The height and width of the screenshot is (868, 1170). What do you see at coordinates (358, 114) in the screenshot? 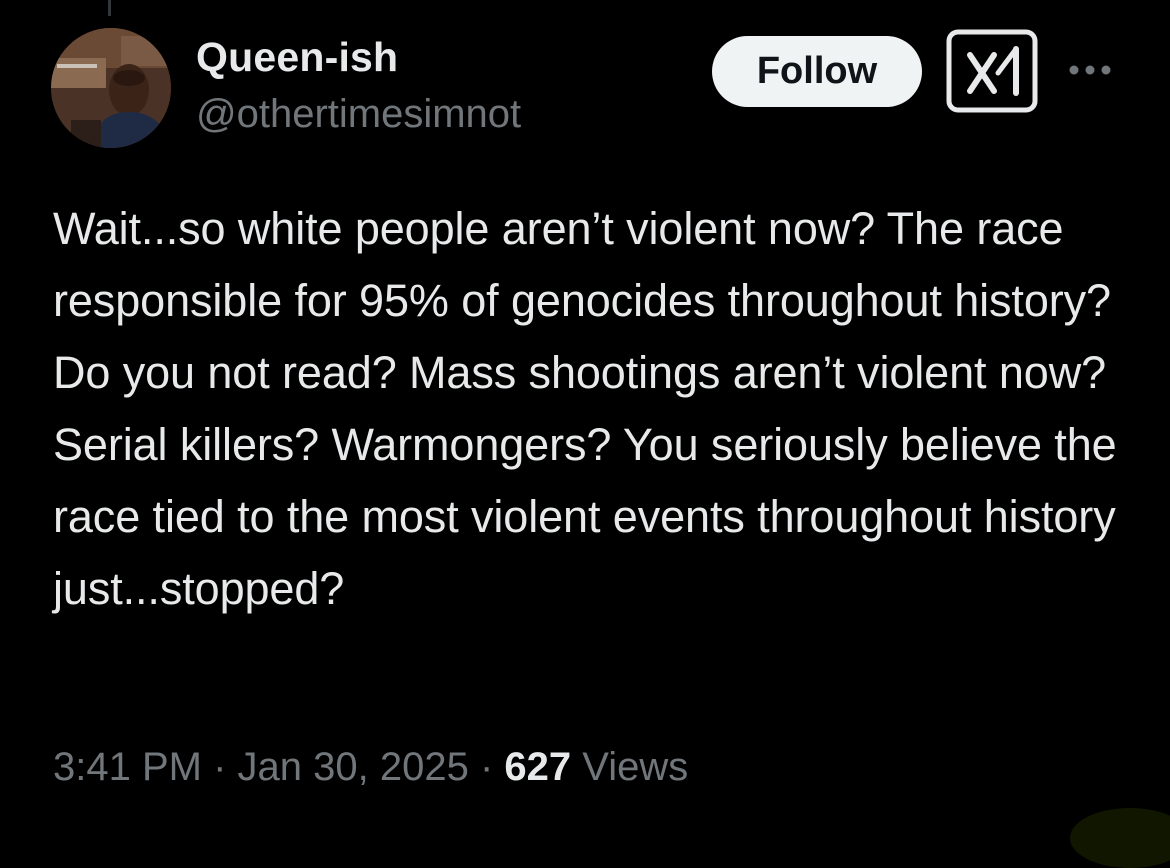
I see `author-handle: @othertimesimnot` at bounding box center [358, 114].